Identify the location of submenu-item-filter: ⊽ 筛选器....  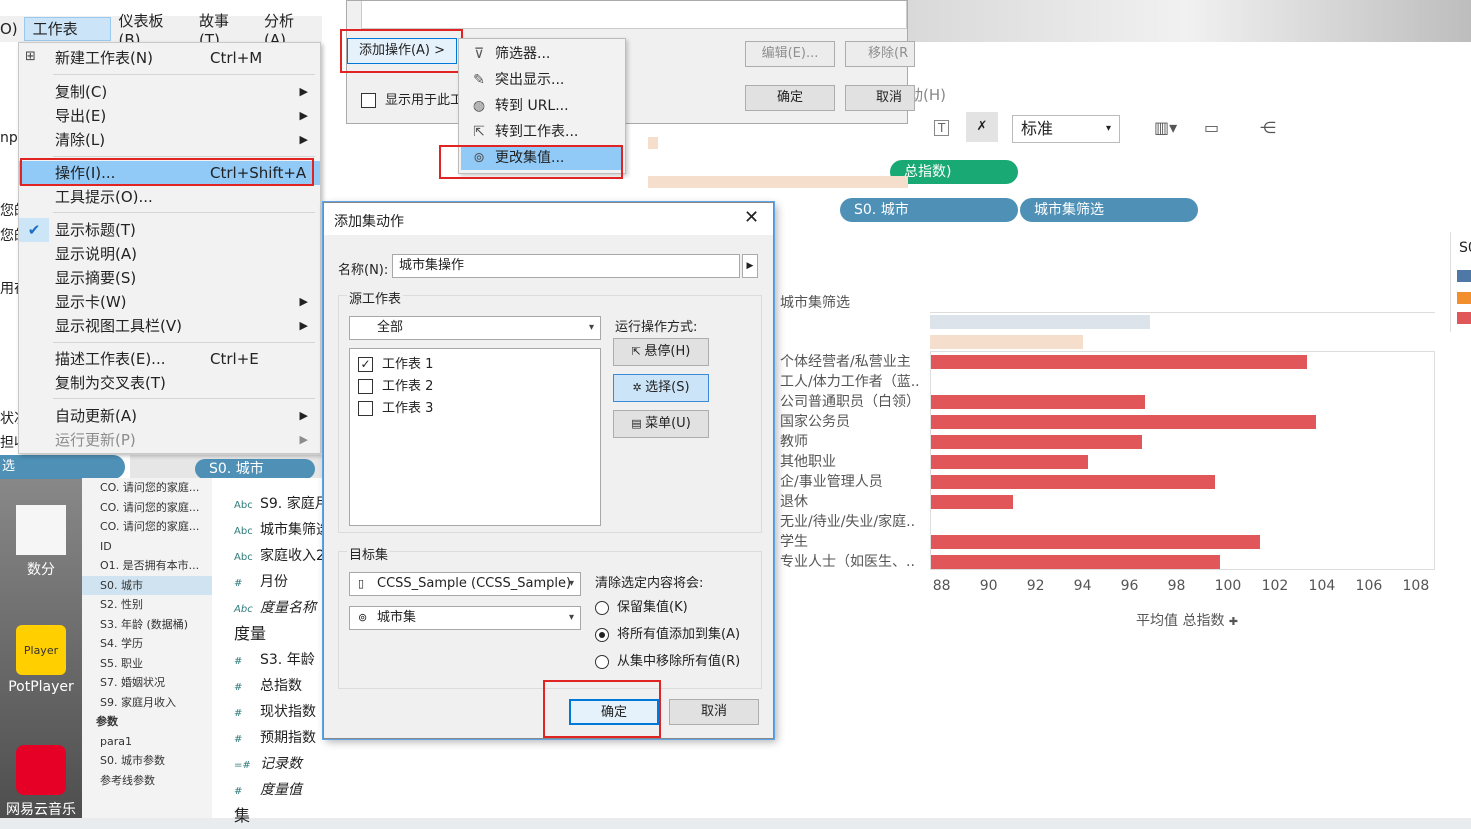
(542, 54).